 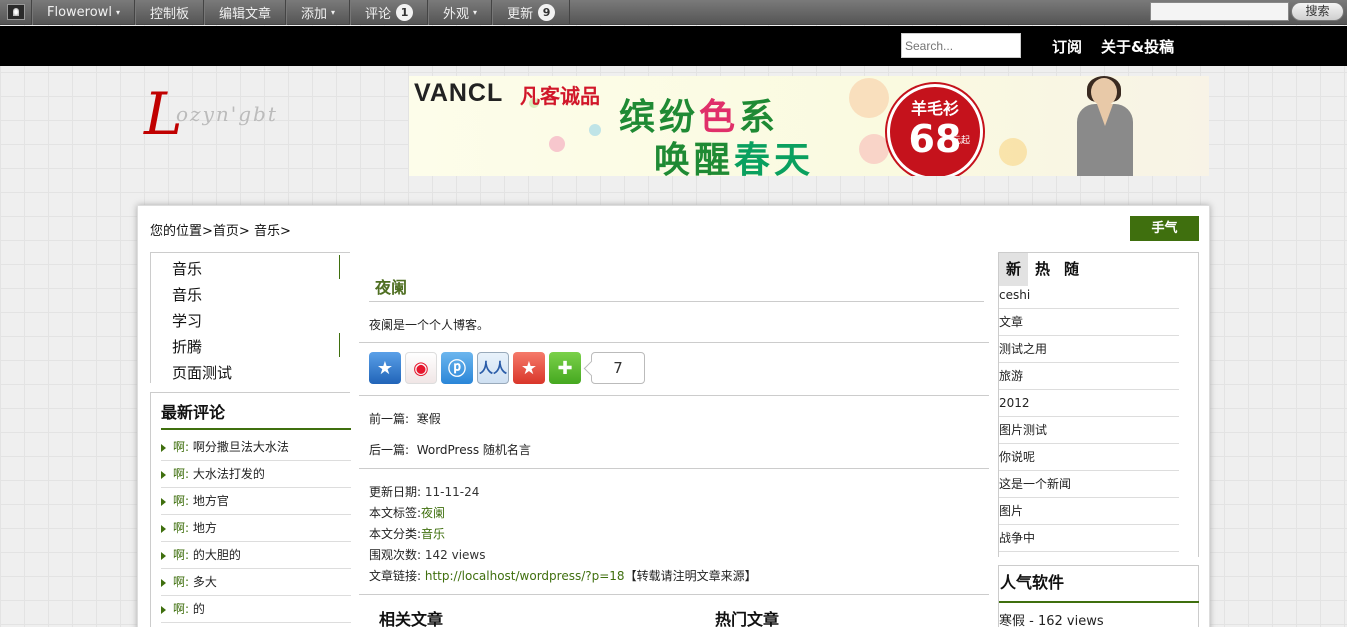 What do you see at coordinates (16, 12) in the screenshot?
I see `wordpress-logo-icon` at bounding box center [16, 12].